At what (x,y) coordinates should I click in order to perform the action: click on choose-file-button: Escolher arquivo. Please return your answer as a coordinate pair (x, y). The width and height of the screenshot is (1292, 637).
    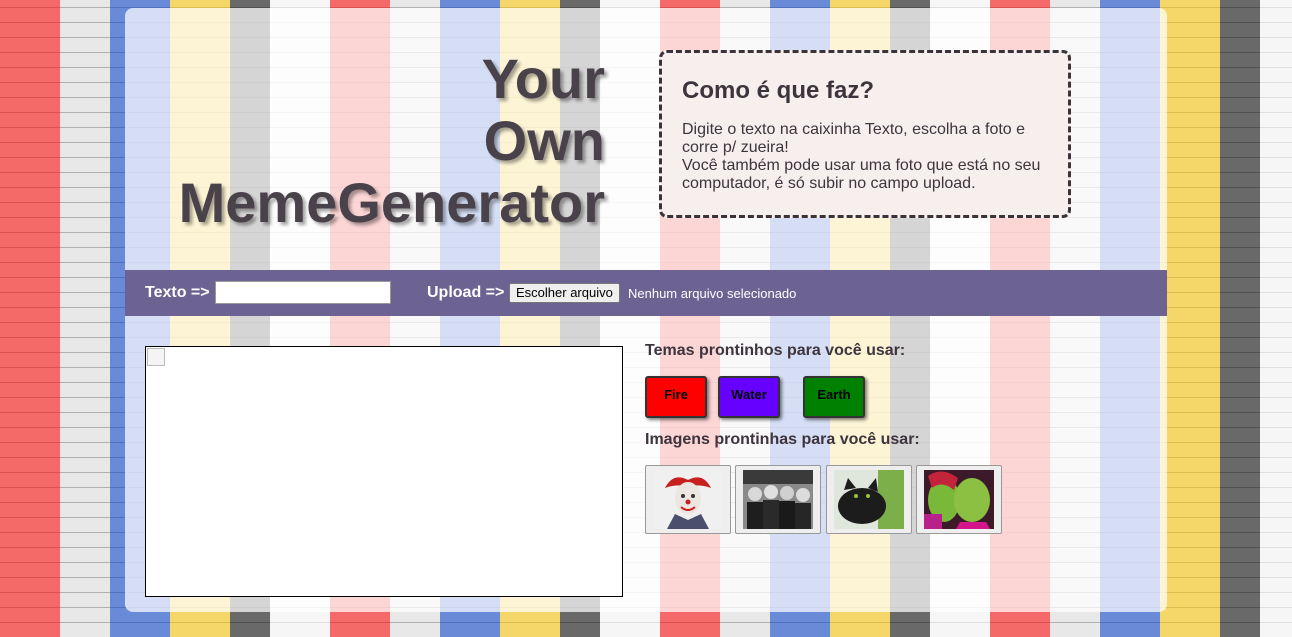
    Looking at the image, I should click on (564, 293).